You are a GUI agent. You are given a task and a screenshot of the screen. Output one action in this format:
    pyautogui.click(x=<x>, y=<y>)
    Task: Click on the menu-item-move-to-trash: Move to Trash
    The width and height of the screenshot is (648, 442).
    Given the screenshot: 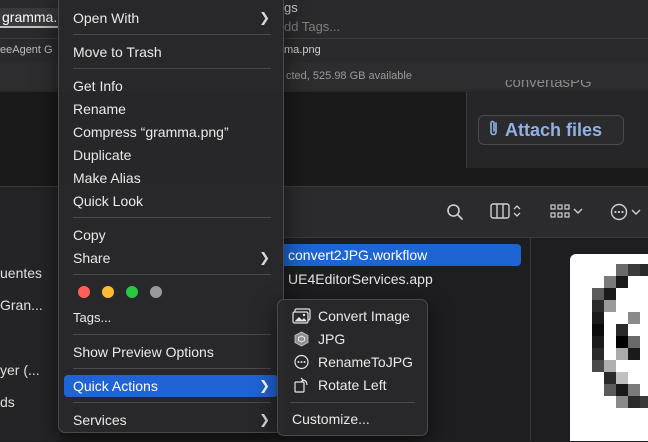 What is the action you would take?
    pyautogui.click(x=171, y=52)
    